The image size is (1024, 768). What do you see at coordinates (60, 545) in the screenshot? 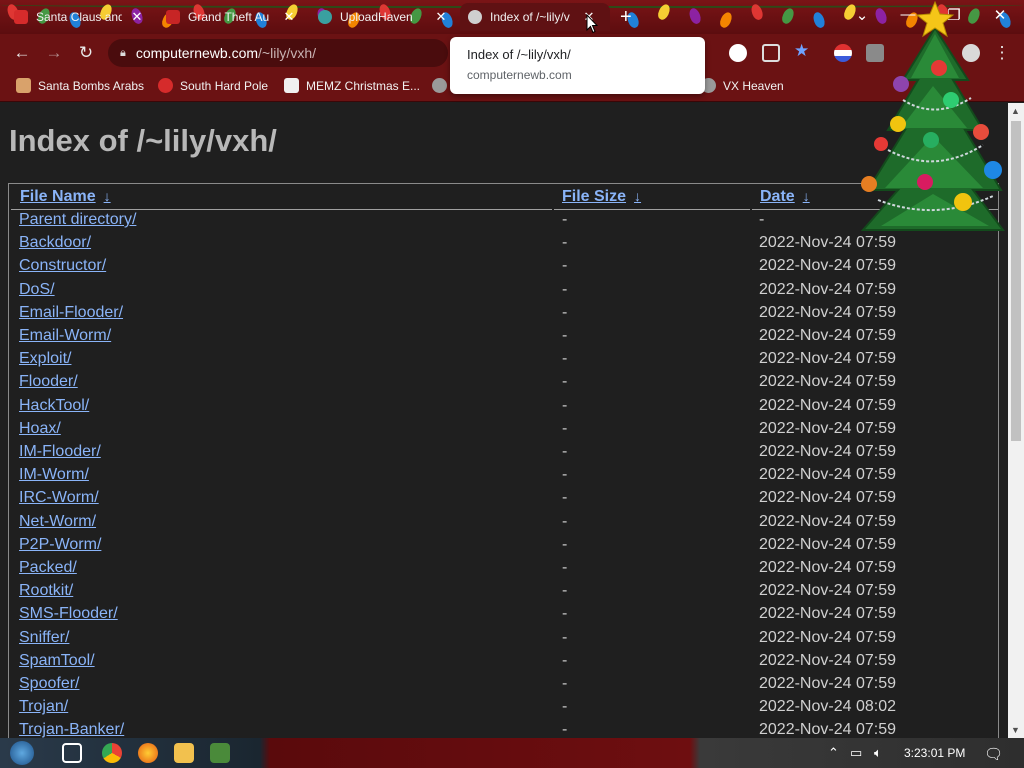
I see `file-name-link: P2P-Worm/` at bounding box center [60, 545].